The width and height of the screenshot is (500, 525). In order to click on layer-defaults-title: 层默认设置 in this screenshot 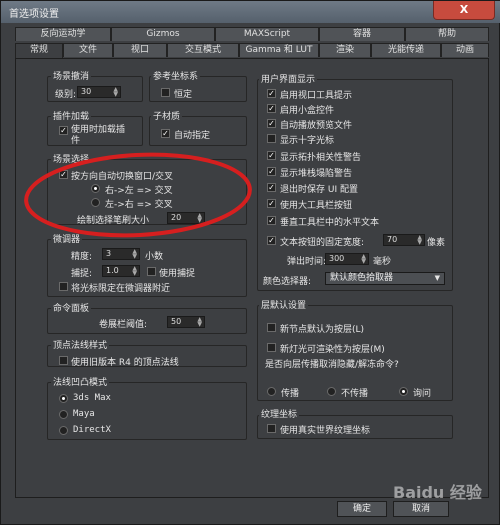, I will do `click(284, 304)`.